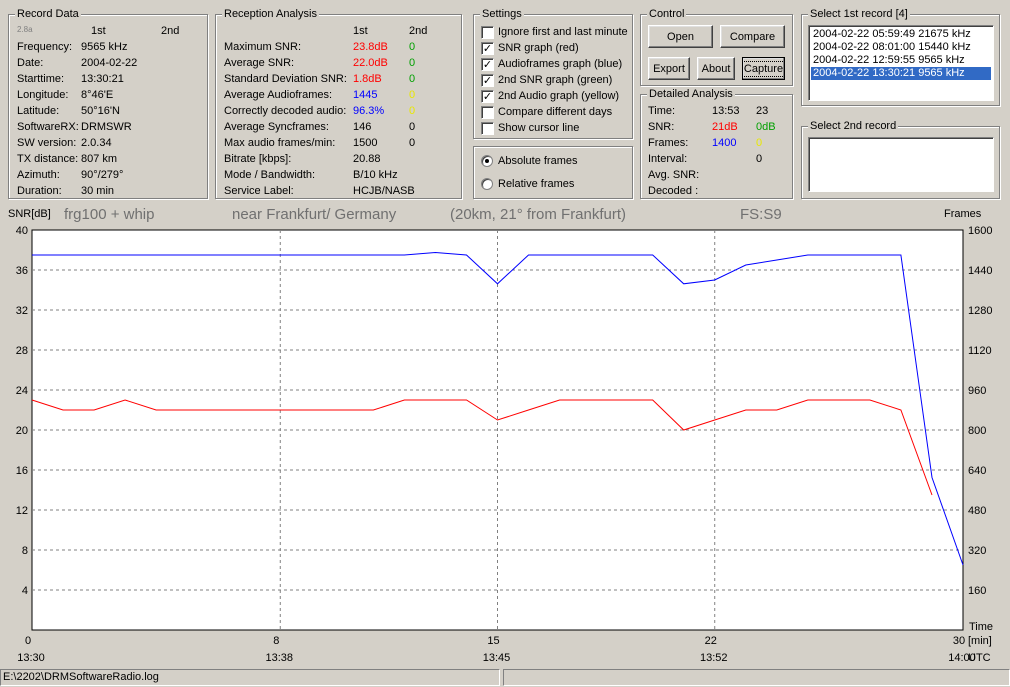 This screenshot has width=1010, height=687. What do you see at coordinates (716, 68) in the screenshot?
I see `about-button: About` at bounding box center [716, 68].